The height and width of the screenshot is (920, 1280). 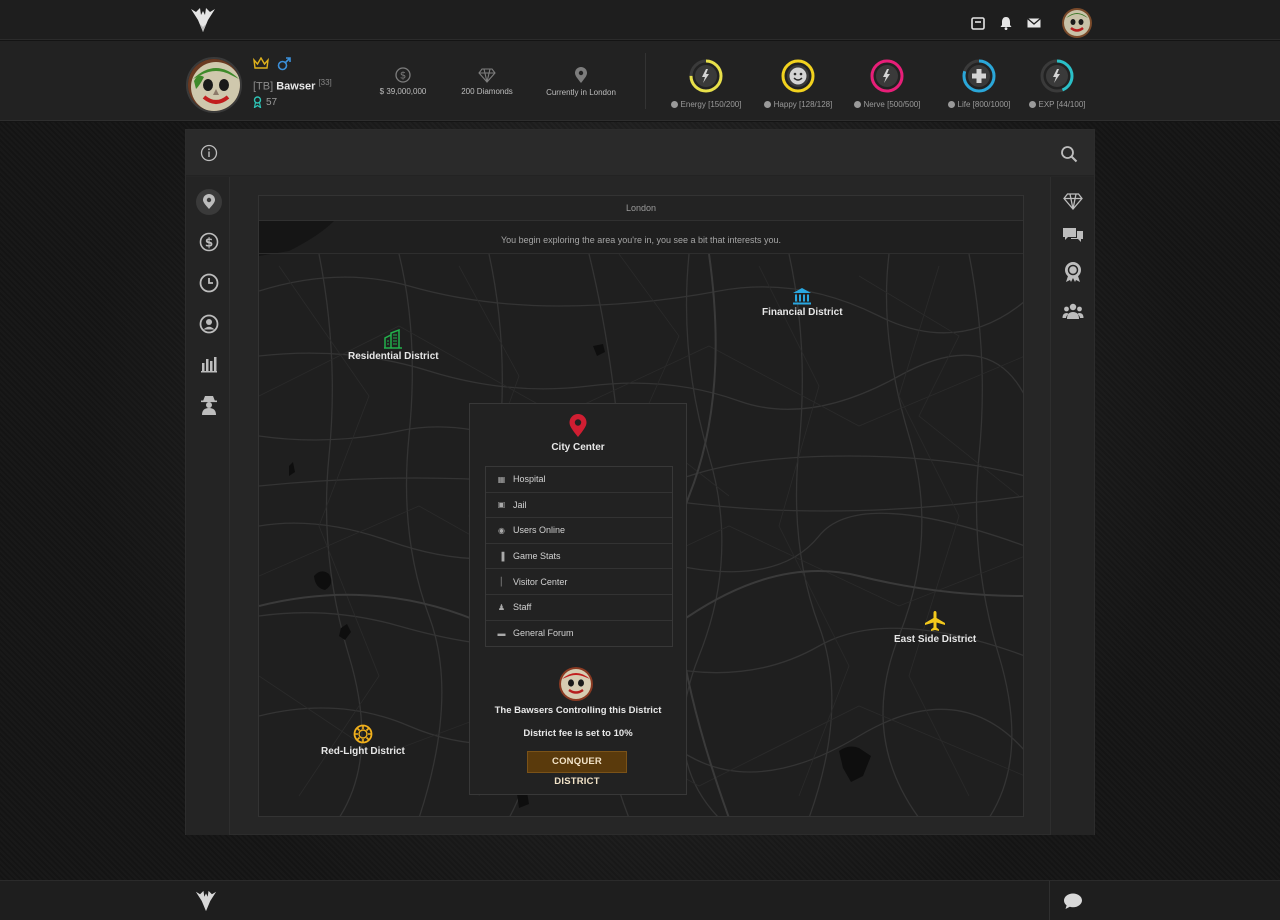 What do you see at coordinates (579, 480) in the screenshot?
I see `city-link-hospital: ▦ Hospital` at bounding box center [579, 480].